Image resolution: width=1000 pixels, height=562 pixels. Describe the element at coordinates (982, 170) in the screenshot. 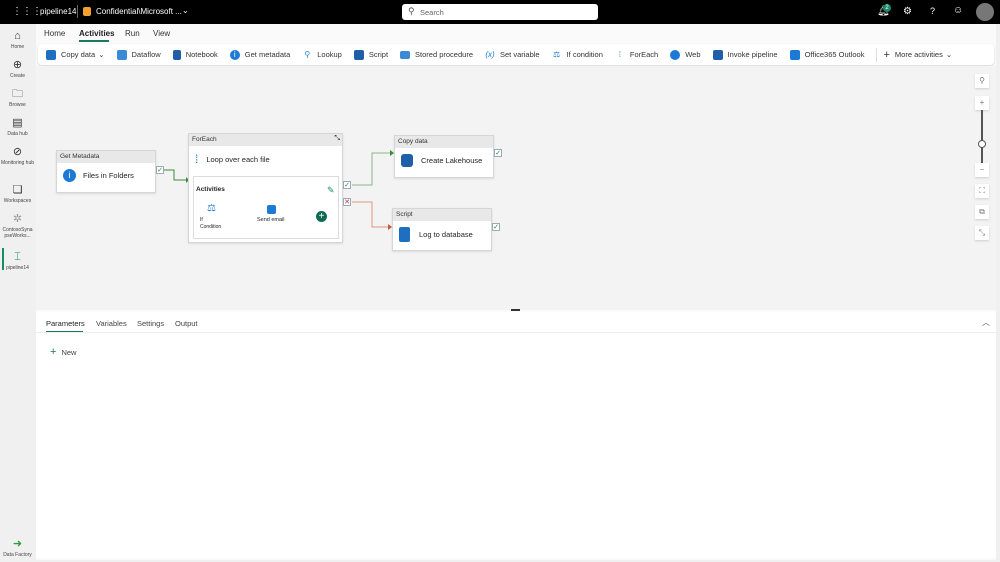

I see `zoom-out-button: −` at that location.